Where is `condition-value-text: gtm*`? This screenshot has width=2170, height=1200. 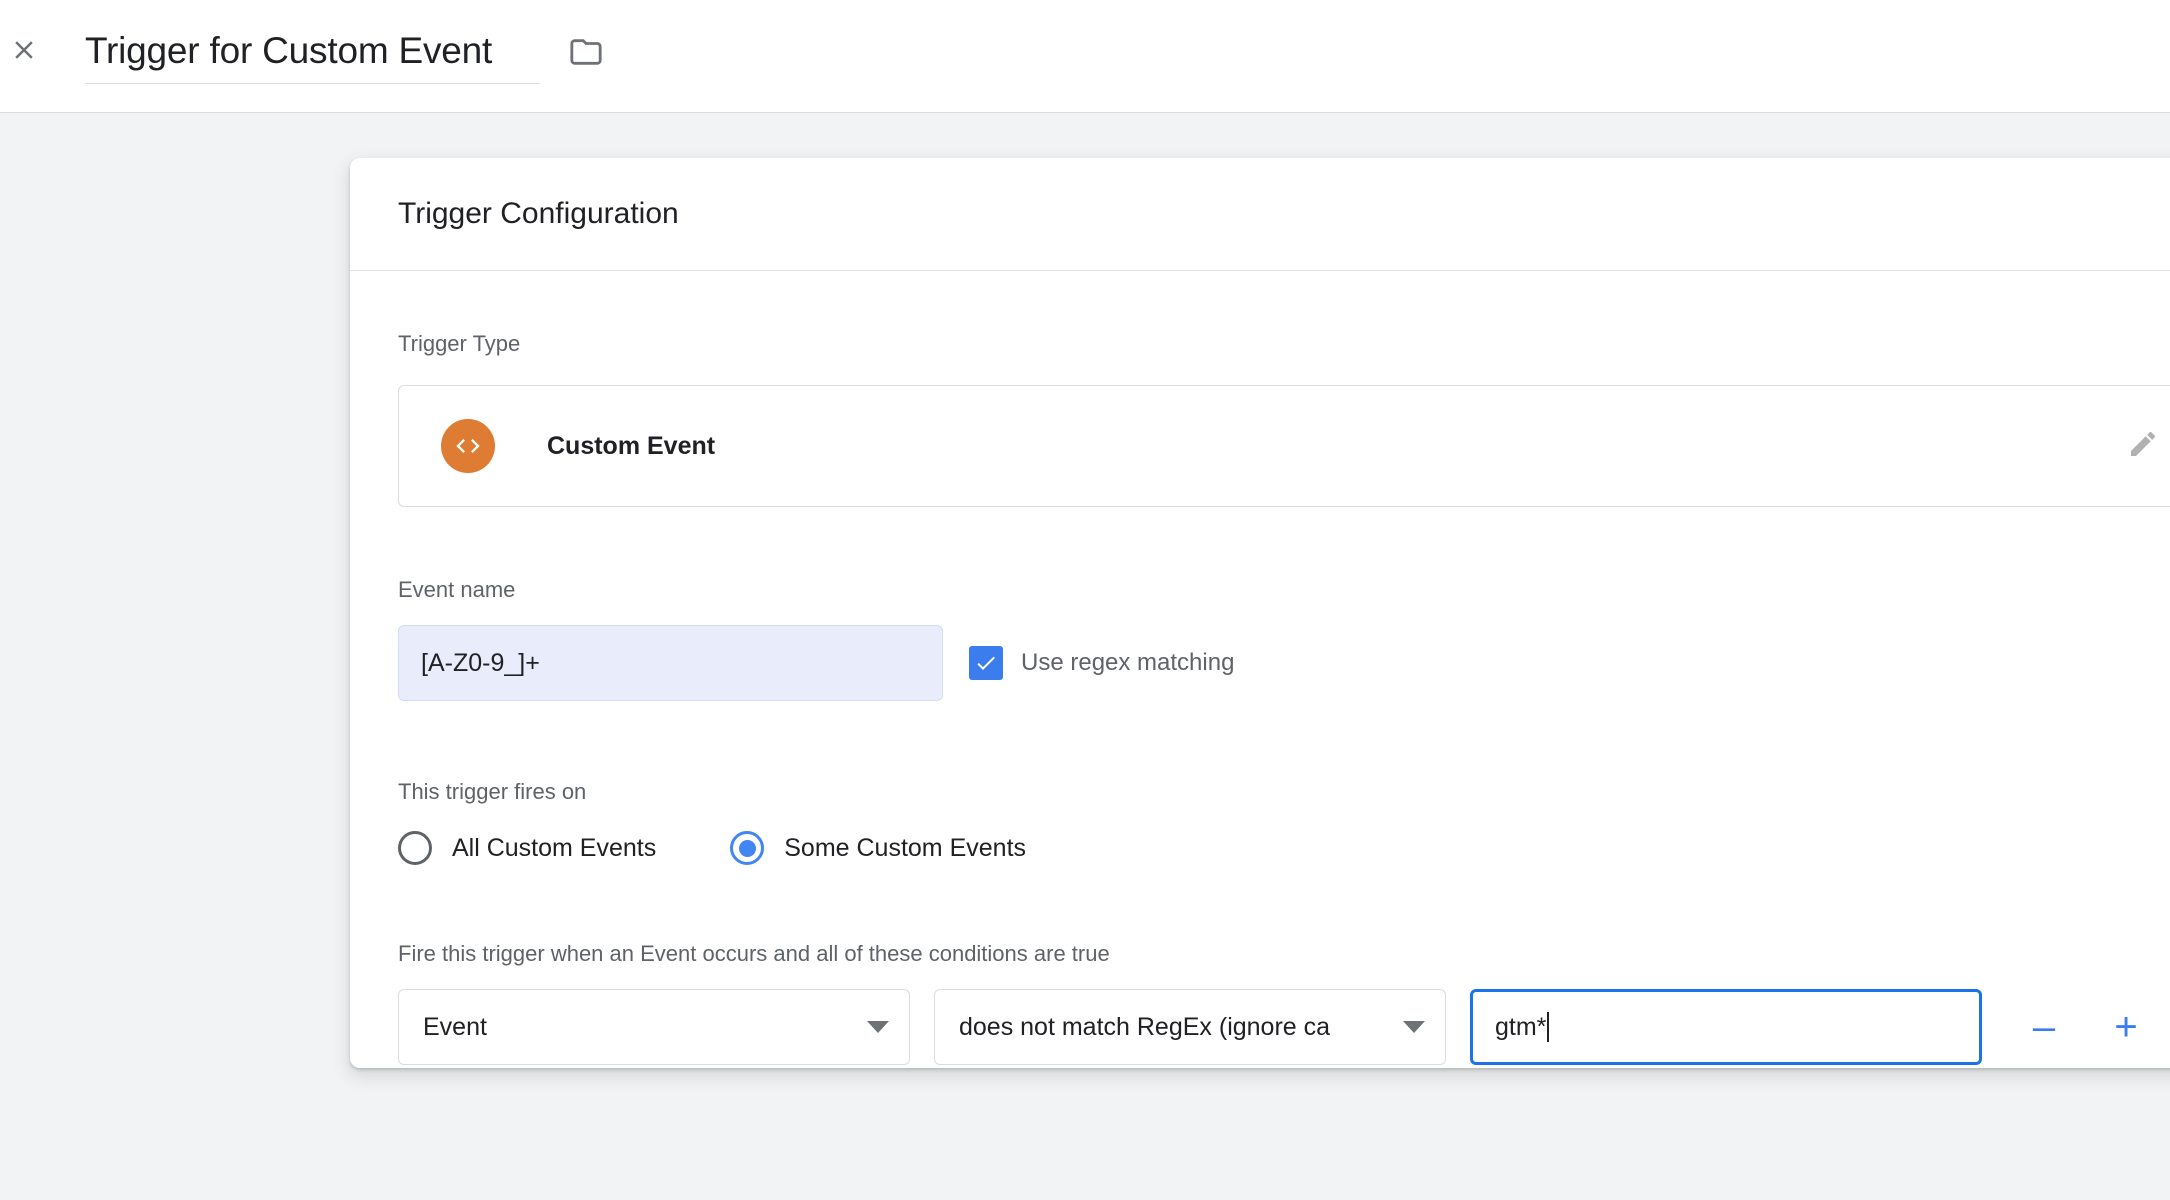 condition-value-text: gtm* is located at coordinates (1521, 1026).